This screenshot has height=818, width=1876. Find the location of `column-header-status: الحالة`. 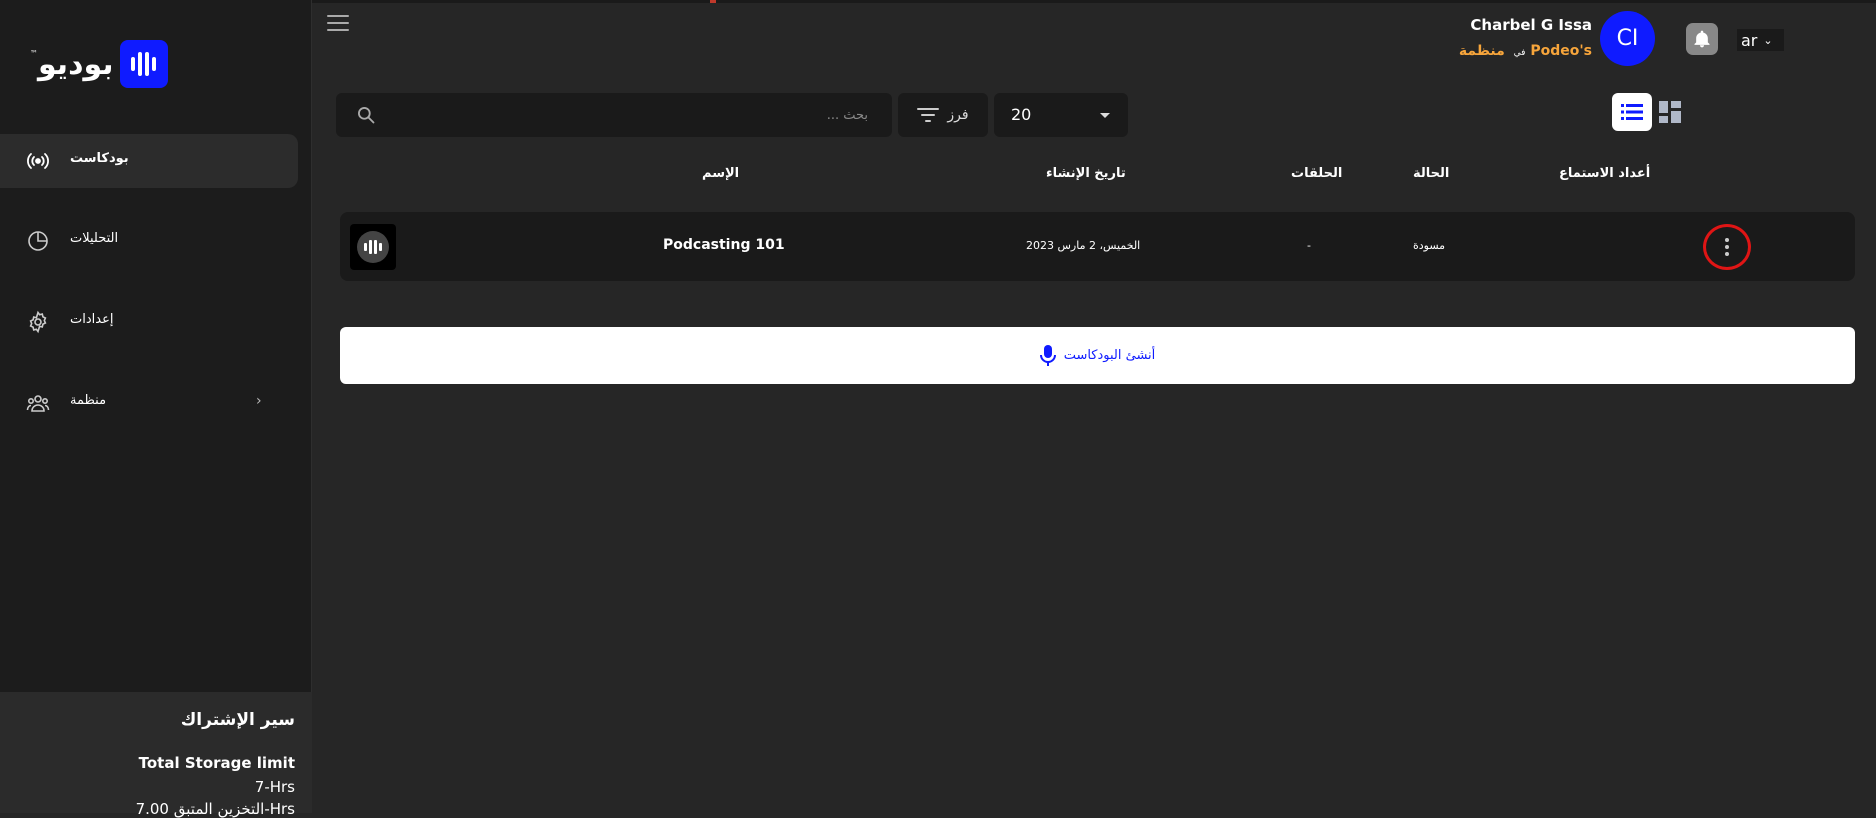

column-header-status: الحالة is located at coordinates (1431, 173).